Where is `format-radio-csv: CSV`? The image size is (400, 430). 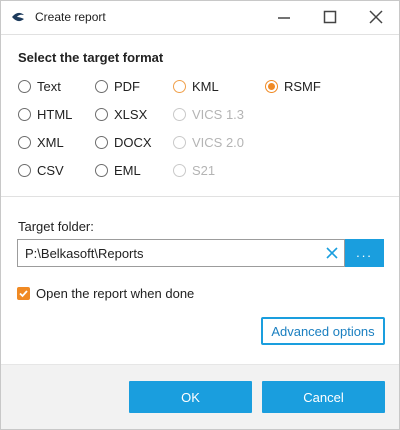
format-radio-csv: CSV is located at coordinates (41, 170).